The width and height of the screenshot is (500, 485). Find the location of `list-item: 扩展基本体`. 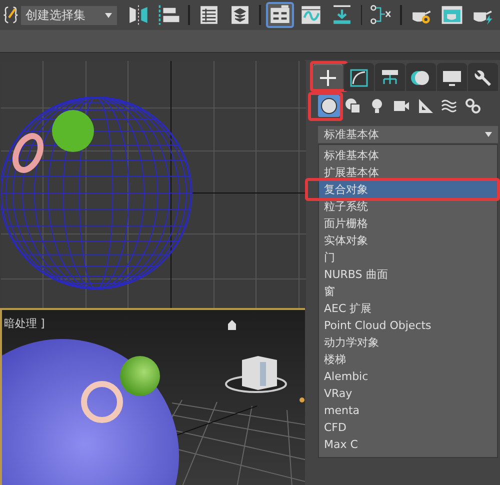

list-item: 扩展基本体 is located at coordinates (408, 172).